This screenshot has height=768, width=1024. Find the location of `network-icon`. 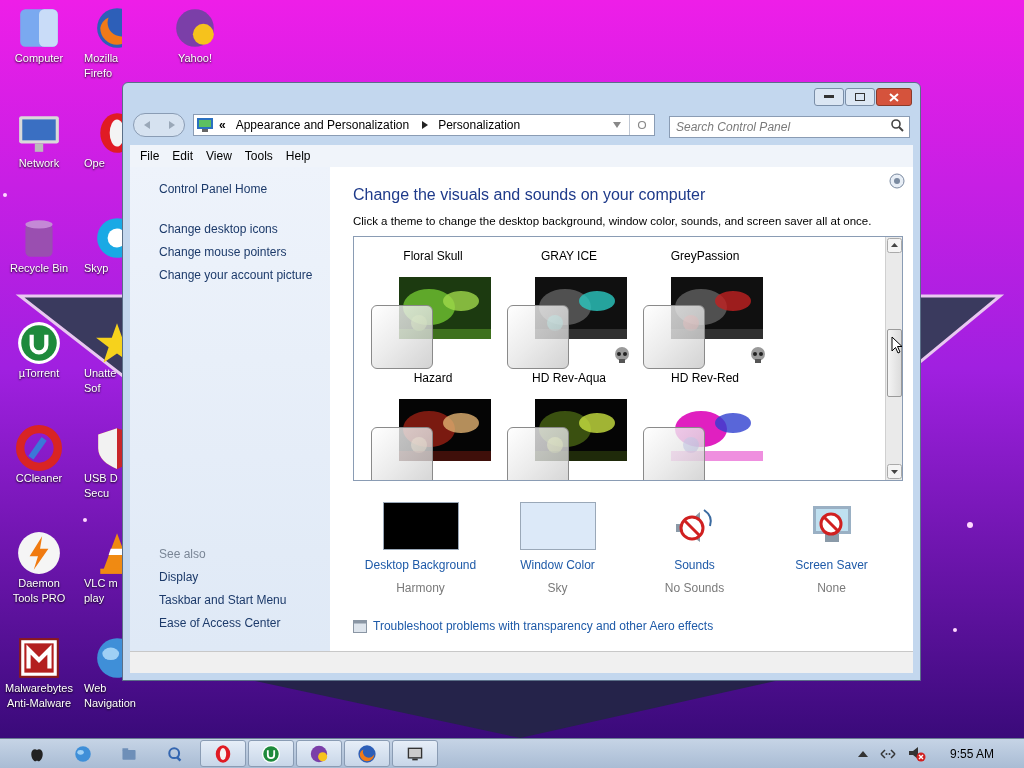

network-icon is located at coordinates (887, 753).